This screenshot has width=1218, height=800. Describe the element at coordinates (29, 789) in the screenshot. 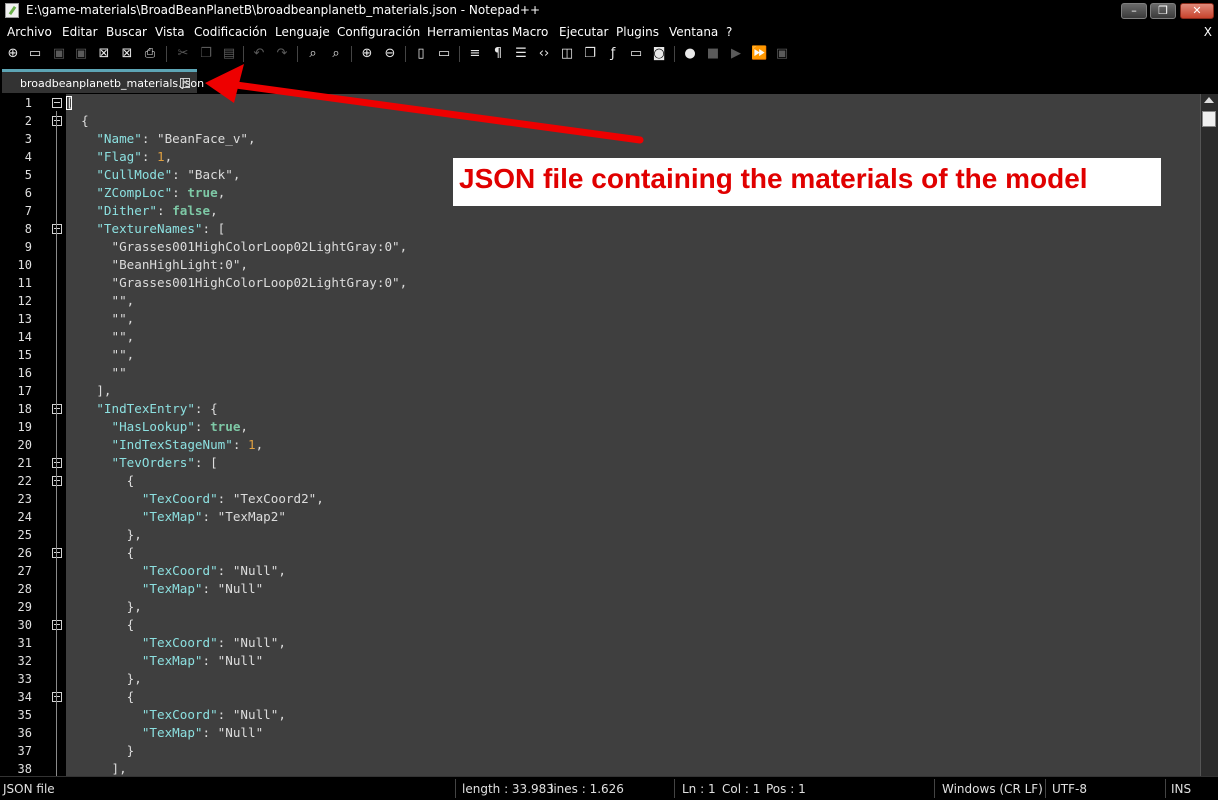

I see `status-file-type: JSON file` at that location.